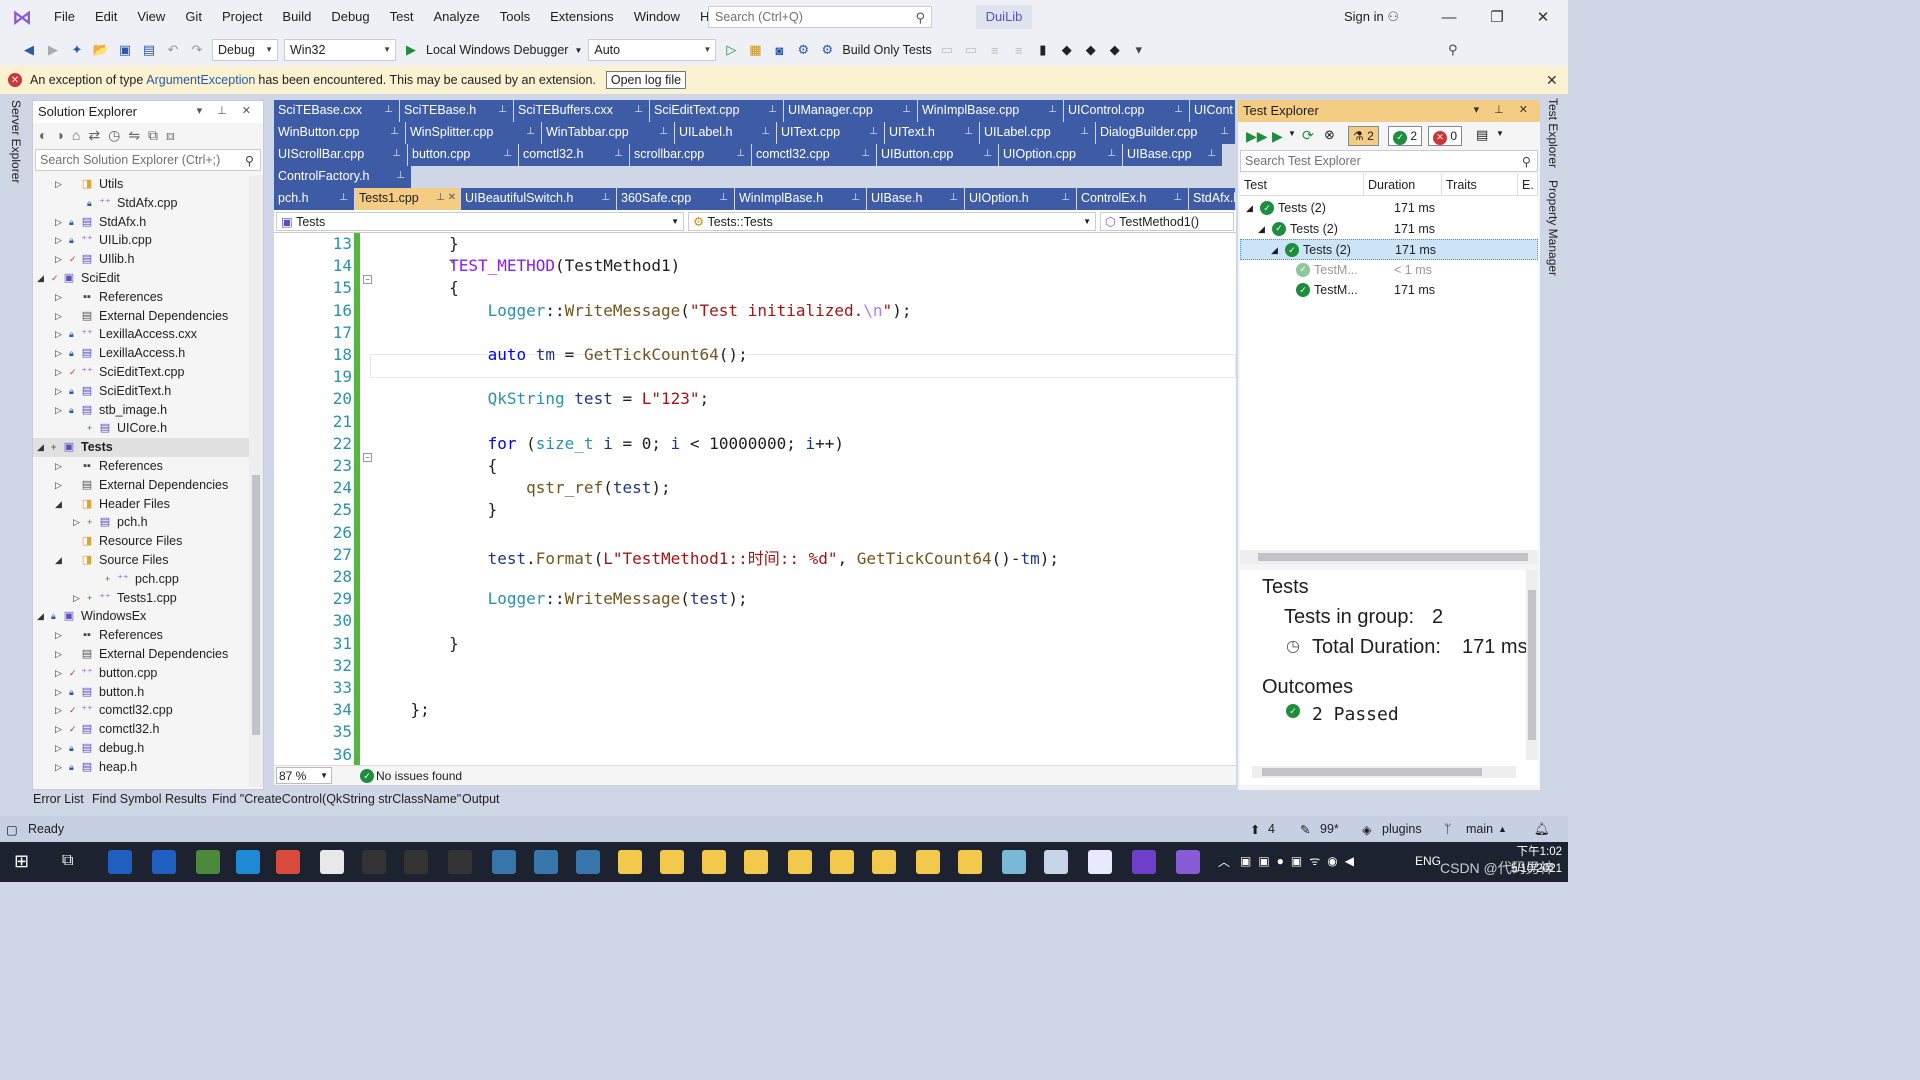 The height and width of the screenshot is (1080, 1920). I want to click on scrollbar-thumb, so click(256, 605).